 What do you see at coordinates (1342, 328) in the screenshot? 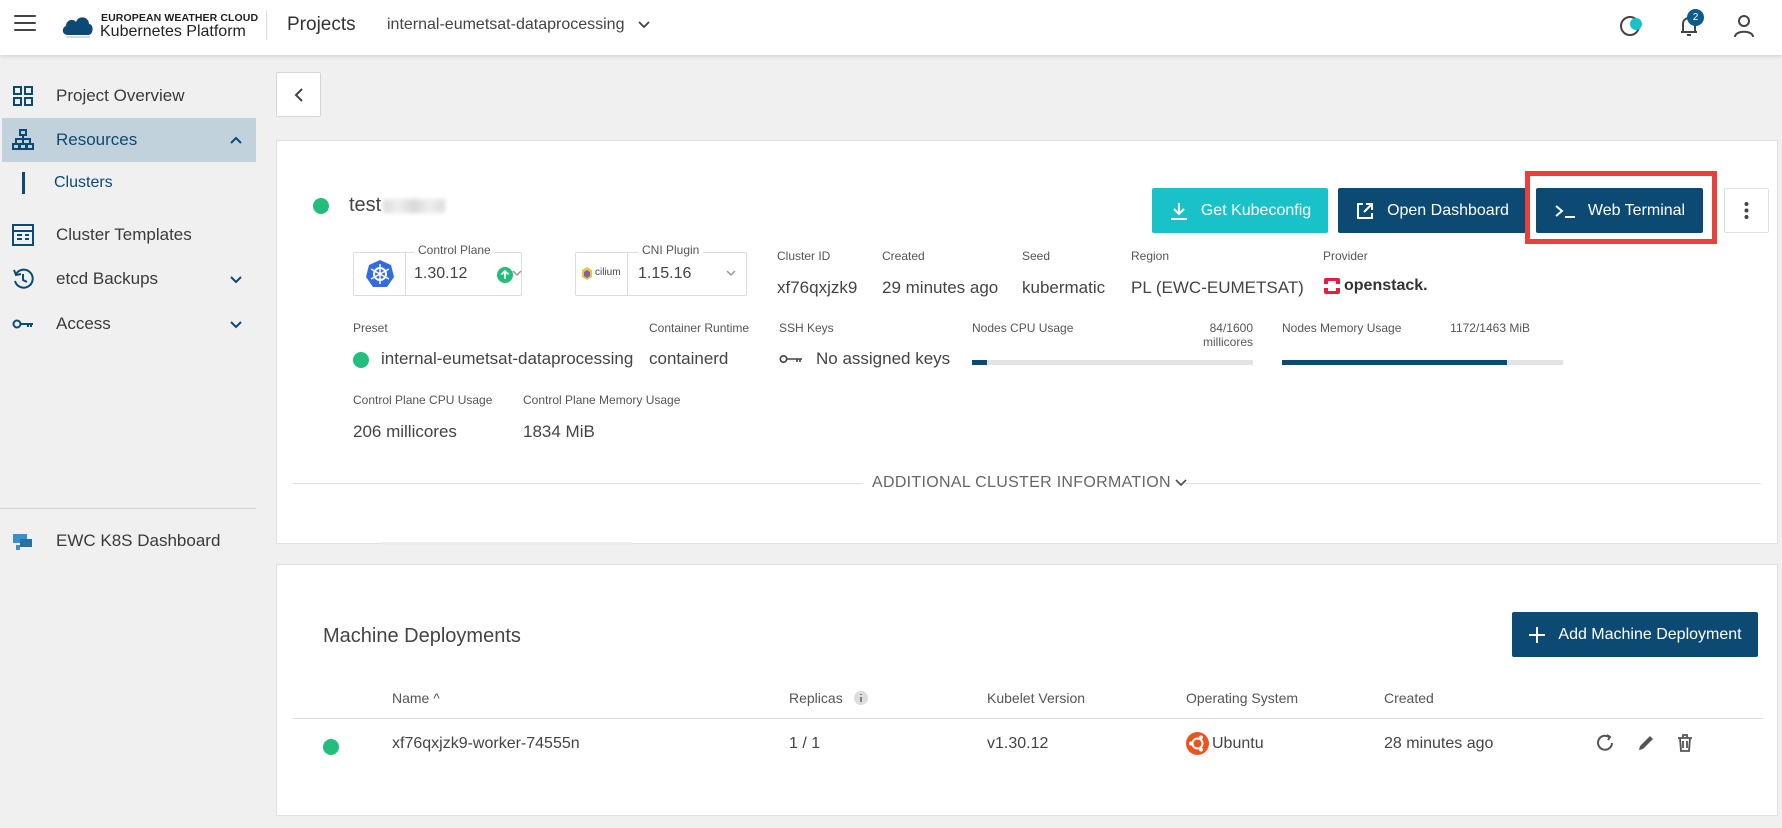
I see `nodes-memory-label: Nodes Memory Usage` at bounding box center [1342, 328].